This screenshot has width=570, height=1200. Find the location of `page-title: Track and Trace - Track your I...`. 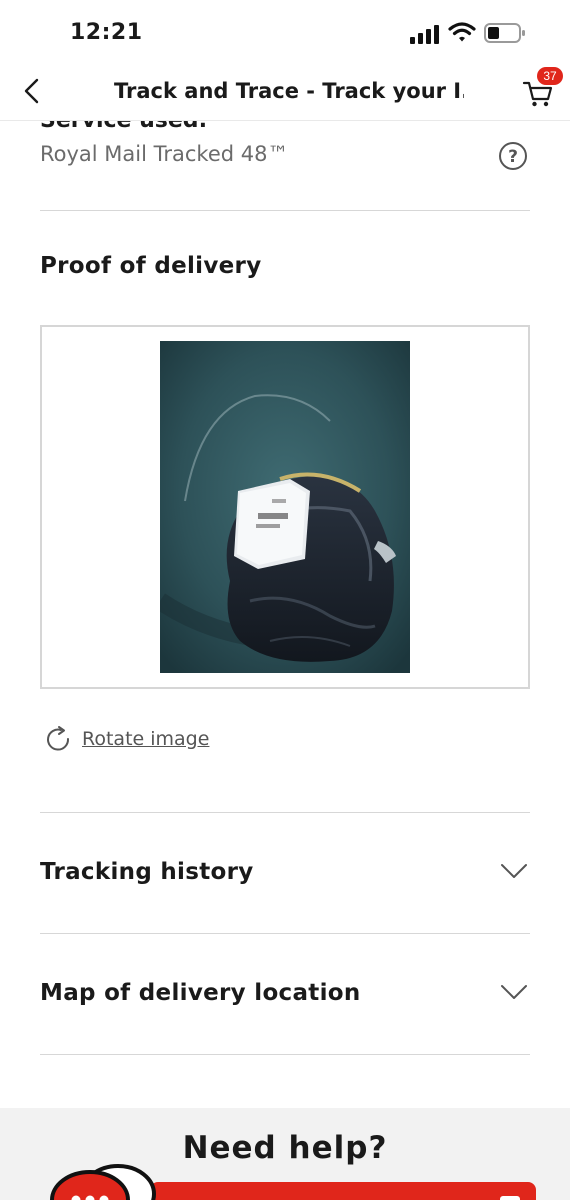

page-title: Track and Trace - Track your I... is located at coordinates (289, 91).